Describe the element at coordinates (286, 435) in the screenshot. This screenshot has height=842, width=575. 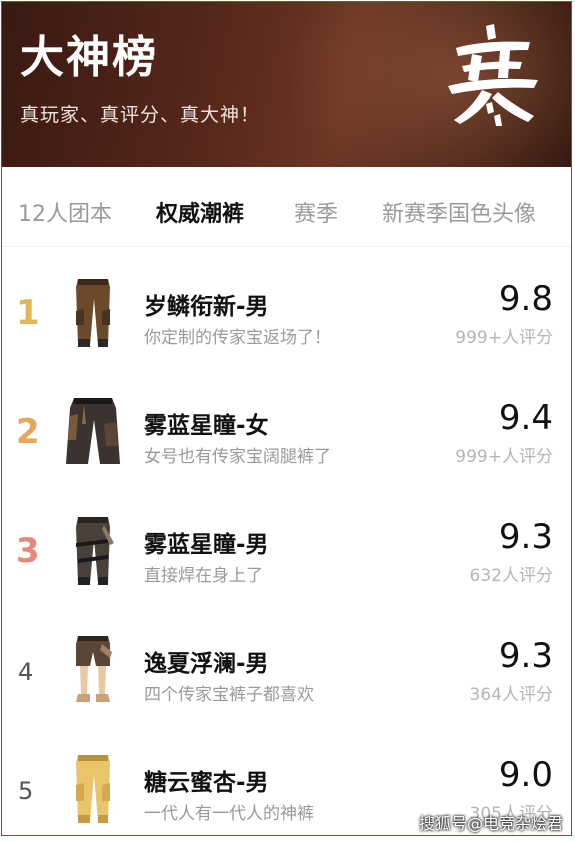
I see `list-item: 2 雾蓝星瞳-女 女号也有传家宝阔腿裤了 9.4 999+人评分` at that location.